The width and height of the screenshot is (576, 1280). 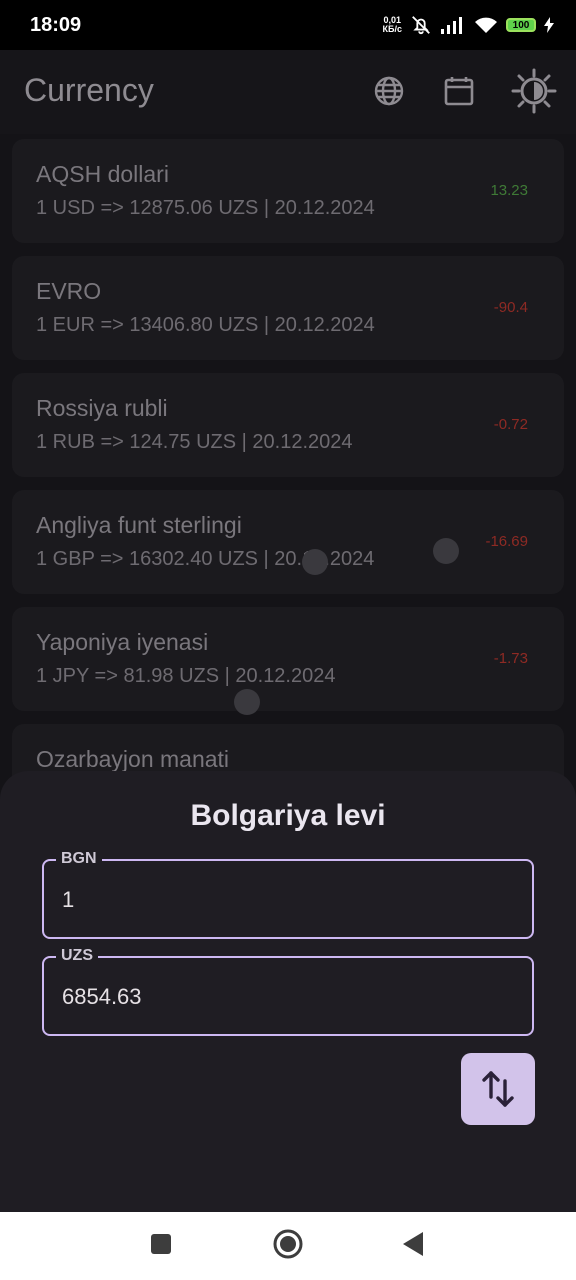 What do you see at coordinates (549, 25) in the screenshot?
I see `charging-icon` at bounding box center [549, 25].